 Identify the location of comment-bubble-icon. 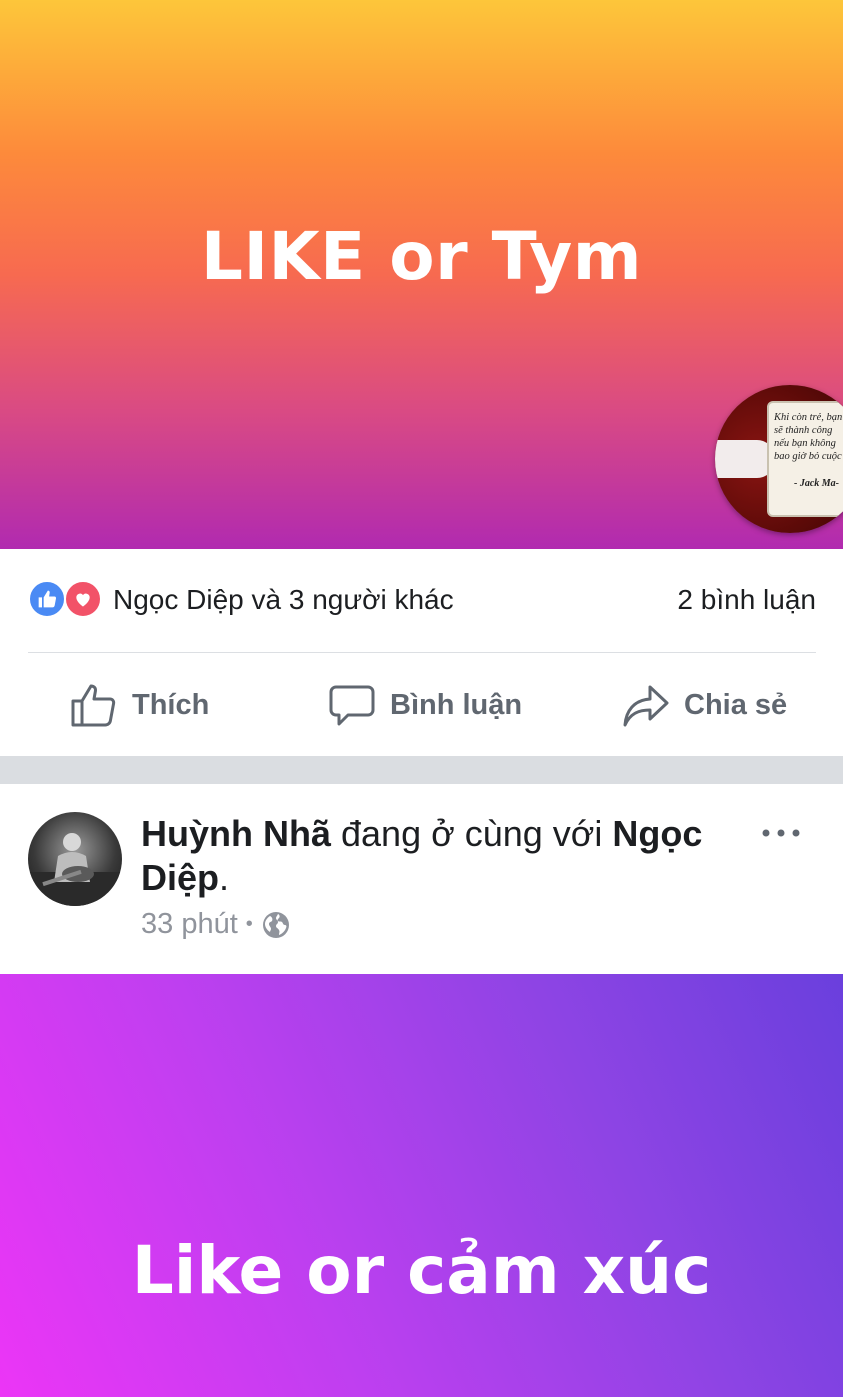
(352, 705).